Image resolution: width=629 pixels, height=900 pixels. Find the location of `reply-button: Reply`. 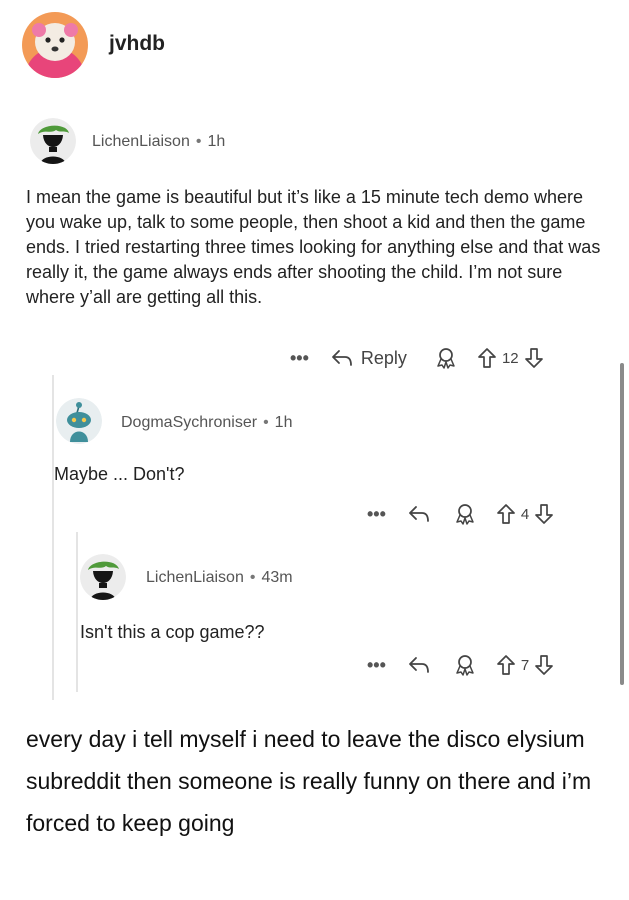

reply-button: Reply is located at coordinates (369, 358).